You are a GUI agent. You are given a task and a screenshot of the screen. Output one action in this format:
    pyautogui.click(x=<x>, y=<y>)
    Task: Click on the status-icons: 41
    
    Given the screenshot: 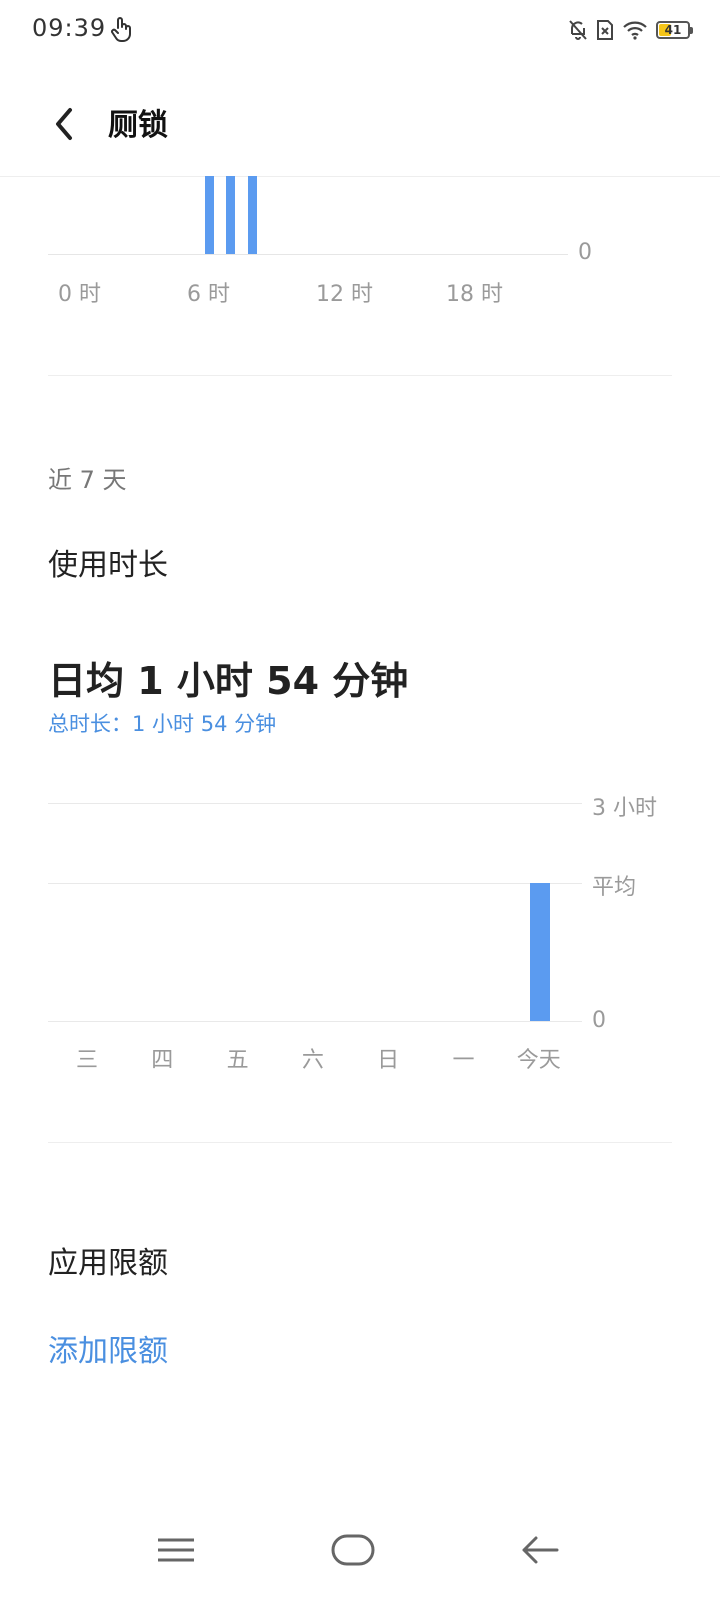 What is the action you would take?
    pyautogui.click(x=630, y=30)
    